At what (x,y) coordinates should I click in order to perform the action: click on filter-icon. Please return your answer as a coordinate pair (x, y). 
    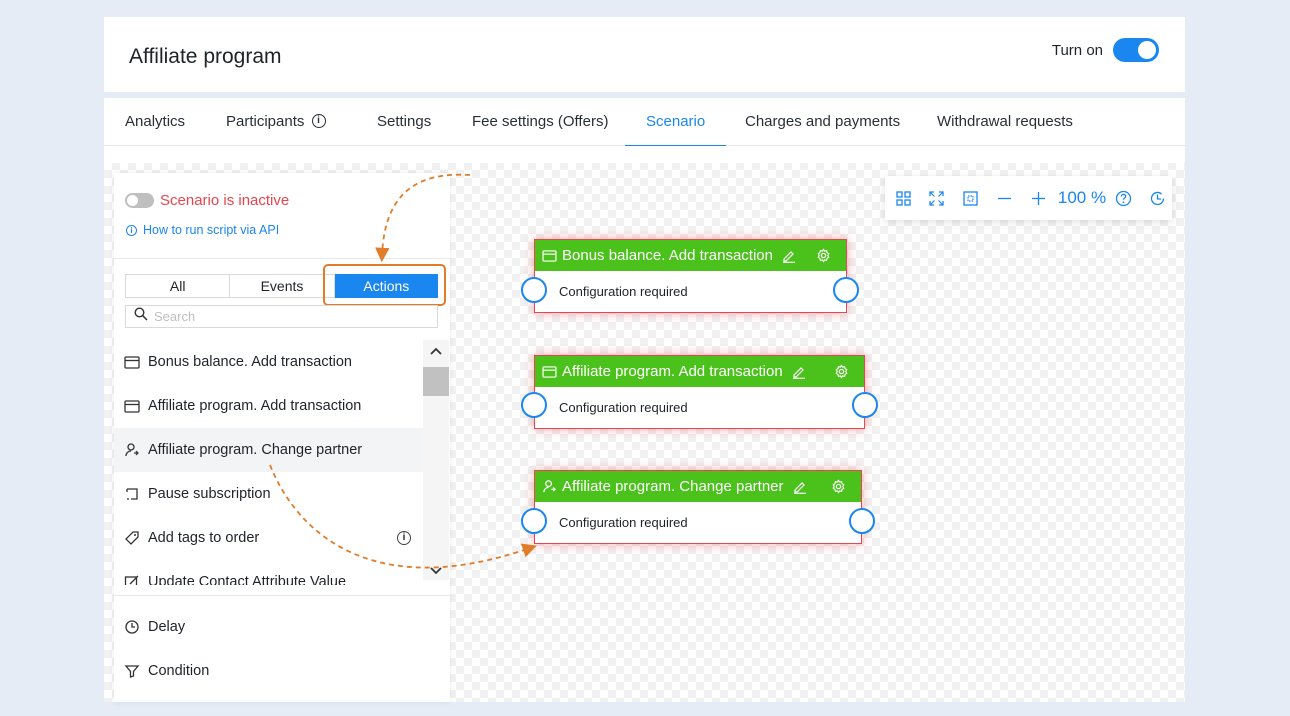
    Looking at the image, I should click on (132, 671).